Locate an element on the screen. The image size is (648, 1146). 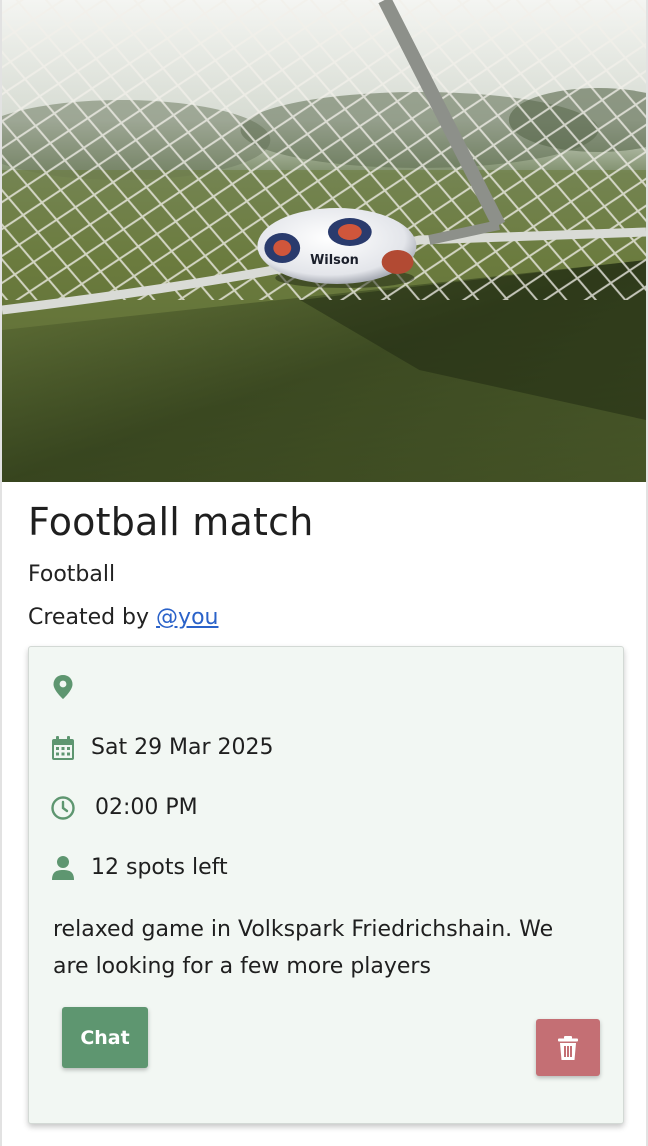
event-creator: Created by @you is located at coordinates (123, 617).